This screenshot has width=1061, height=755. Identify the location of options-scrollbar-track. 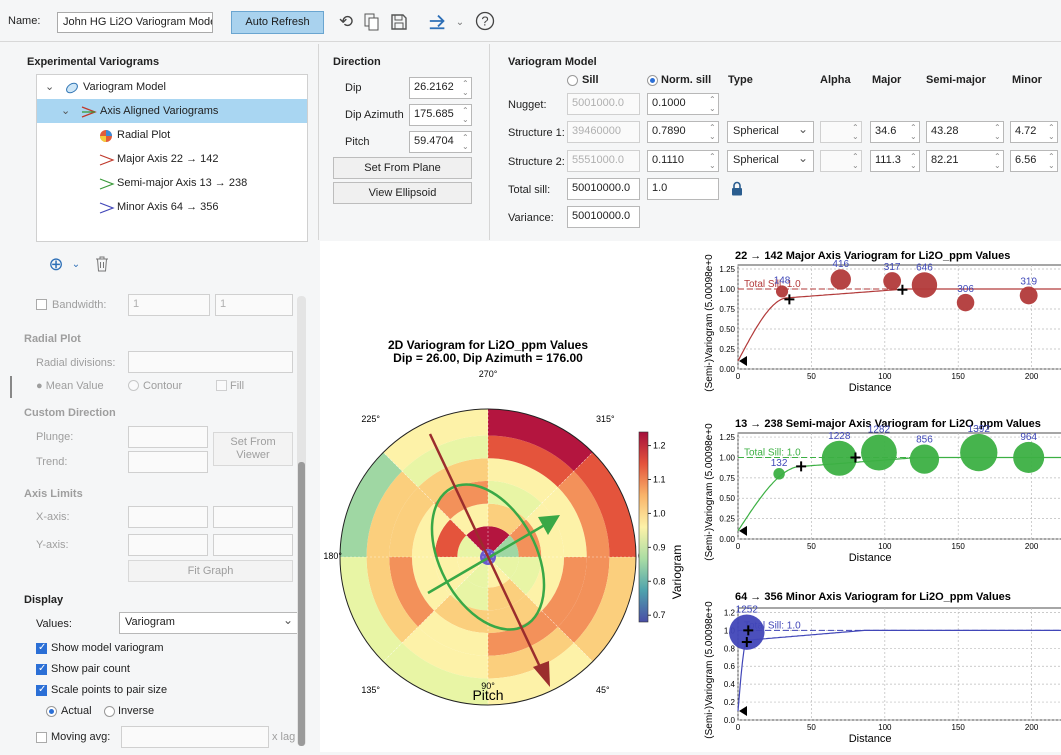
(301, 521).